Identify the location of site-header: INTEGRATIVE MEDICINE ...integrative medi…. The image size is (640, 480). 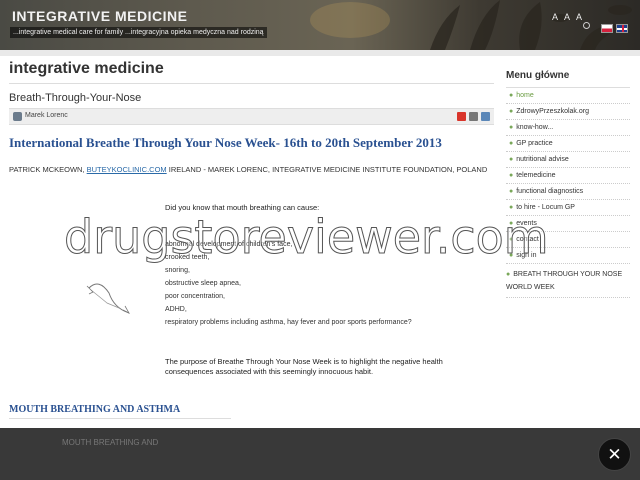
(320, 25).